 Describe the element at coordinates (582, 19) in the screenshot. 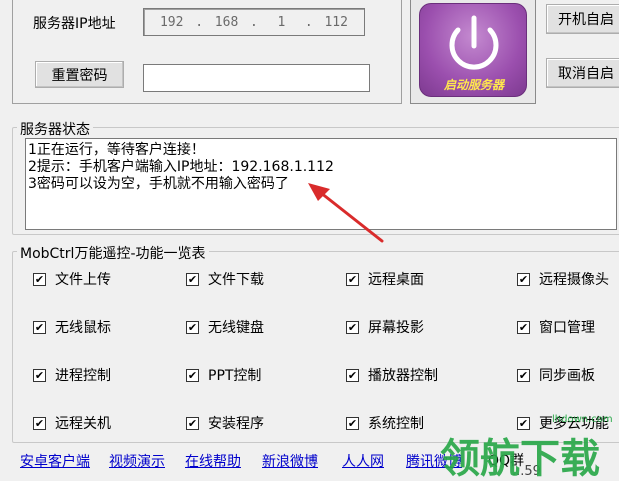

I see `enable-autostart-button: 开机自启` at that location.